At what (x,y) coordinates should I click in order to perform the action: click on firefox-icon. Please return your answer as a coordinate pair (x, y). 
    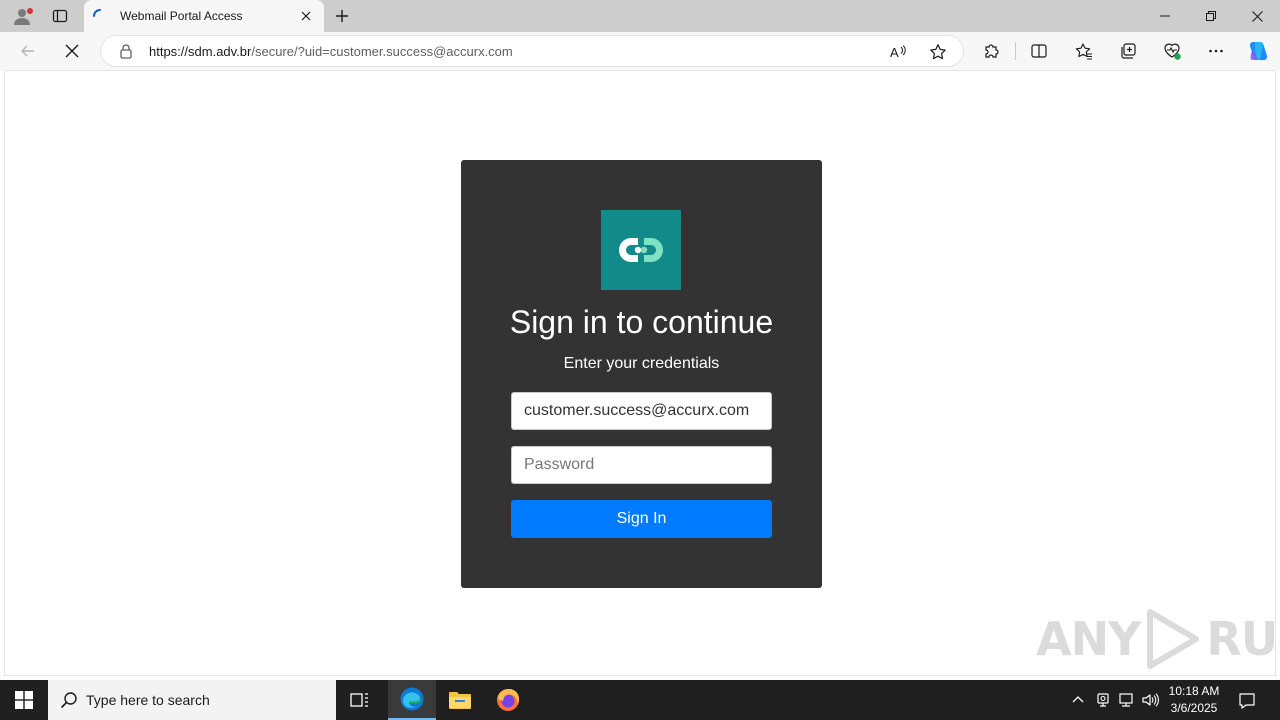
    Looking at the image, I should click on (508, 700).